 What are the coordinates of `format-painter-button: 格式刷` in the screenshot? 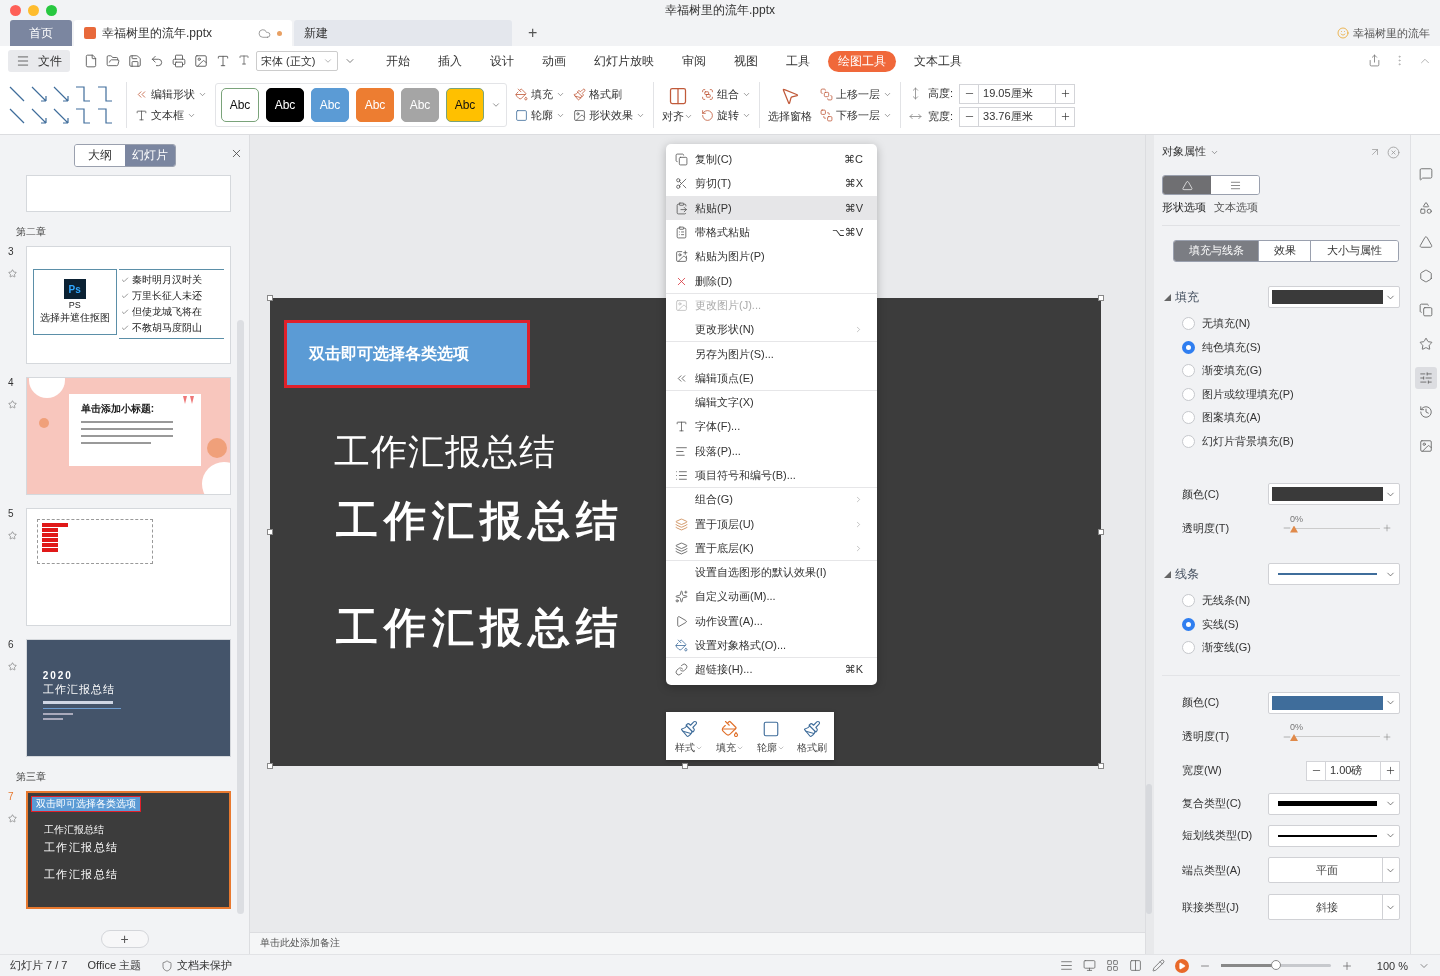 It's located at (609, 94).